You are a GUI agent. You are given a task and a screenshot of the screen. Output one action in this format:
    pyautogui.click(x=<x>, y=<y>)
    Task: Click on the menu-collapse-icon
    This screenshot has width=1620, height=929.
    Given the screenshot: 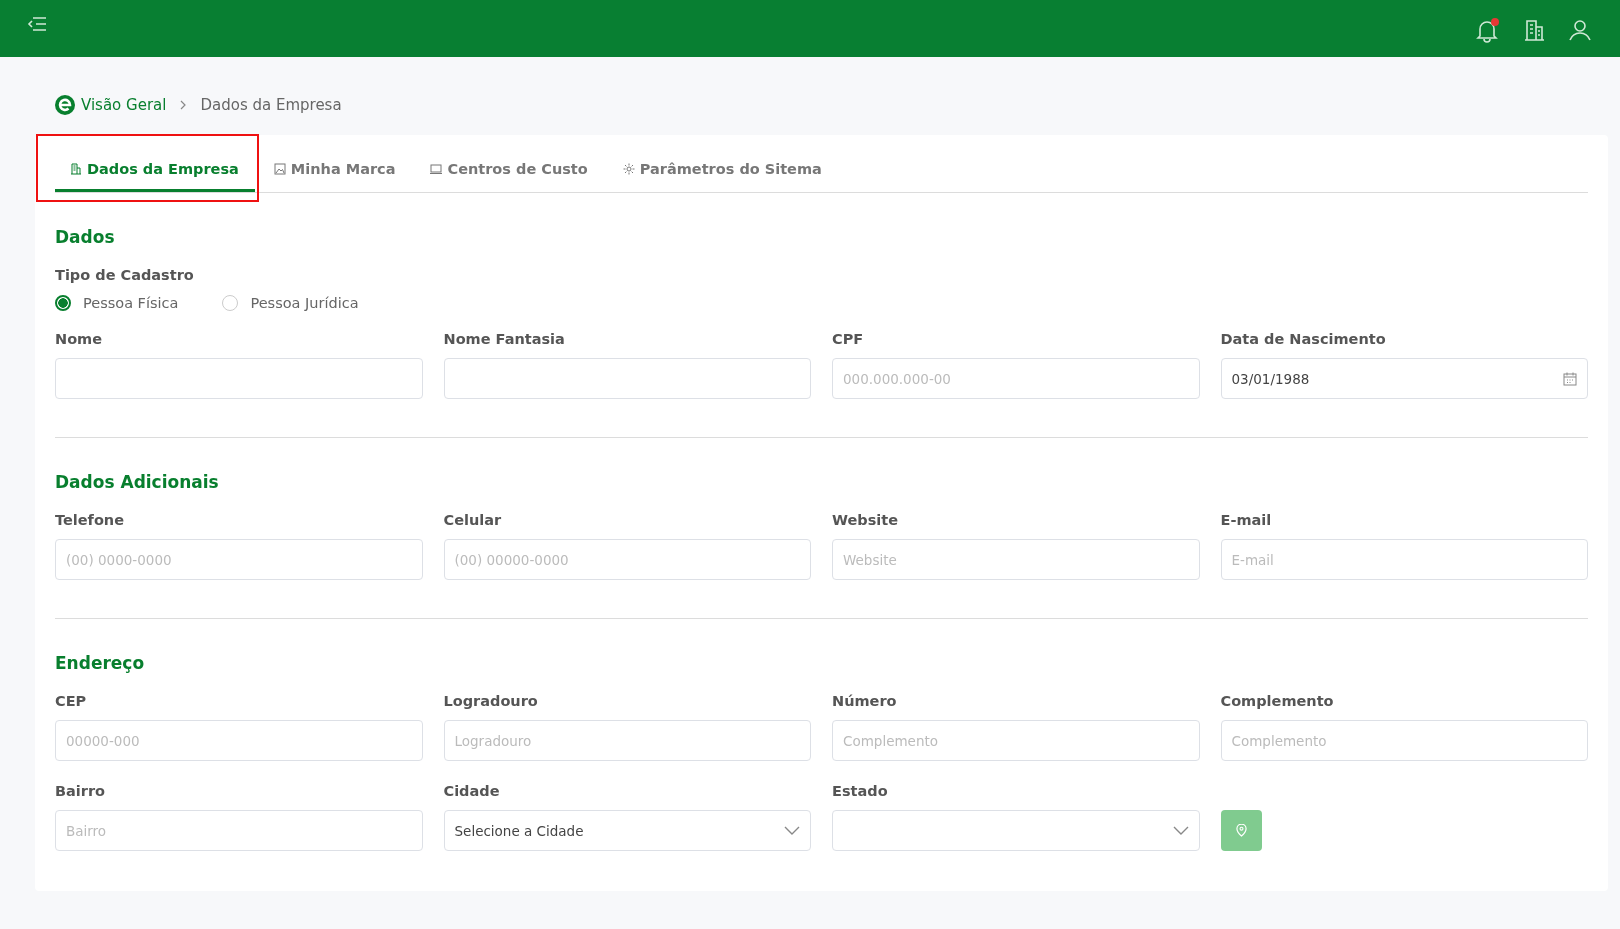 What is the action you would take?
    pyautogui.click(x=37, y=24)
    